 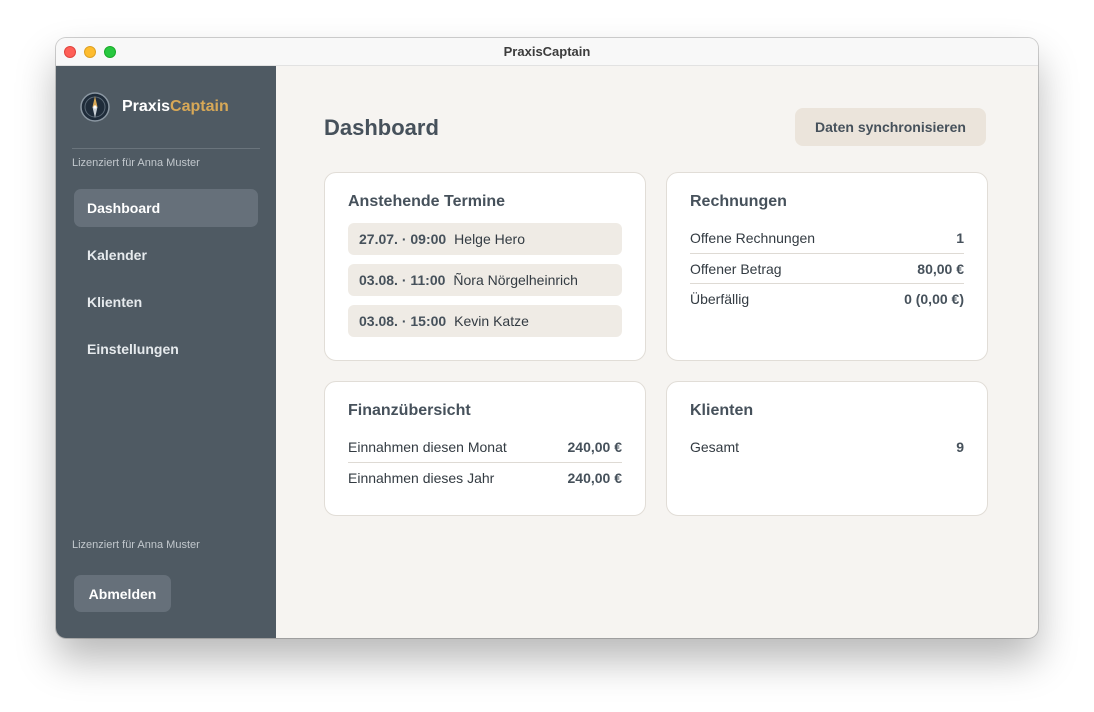 I want to click on appointment-time: 03.08. · 11:00, so click(x=402, y=280).